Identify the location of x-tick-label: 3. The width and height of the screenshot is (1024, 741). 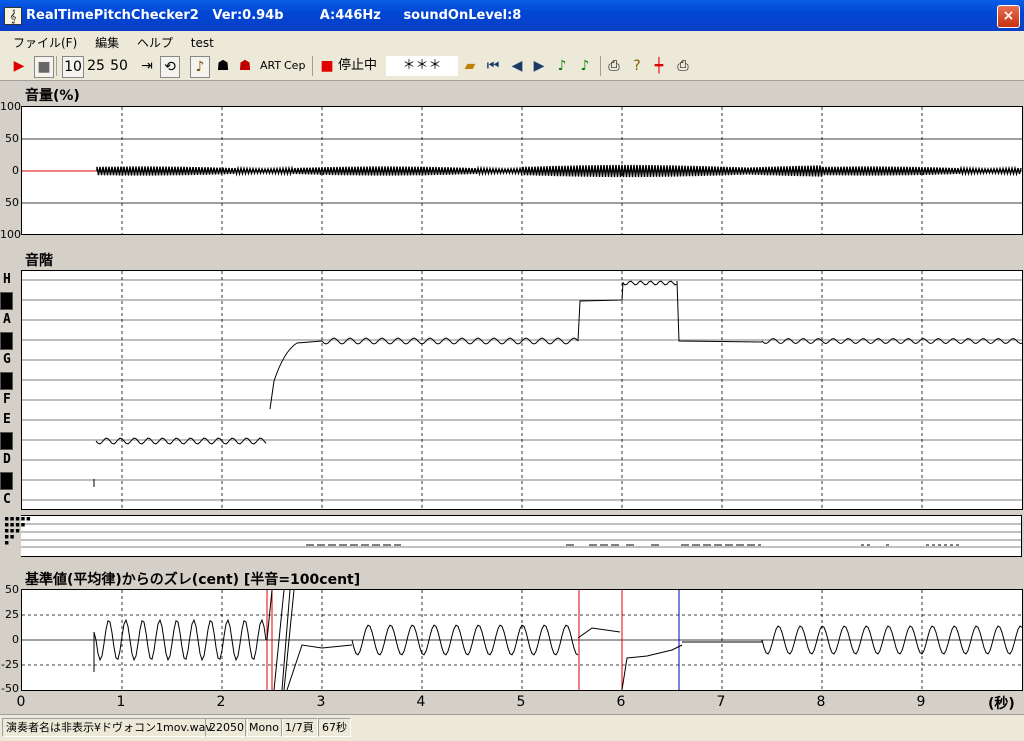
(321, 702).